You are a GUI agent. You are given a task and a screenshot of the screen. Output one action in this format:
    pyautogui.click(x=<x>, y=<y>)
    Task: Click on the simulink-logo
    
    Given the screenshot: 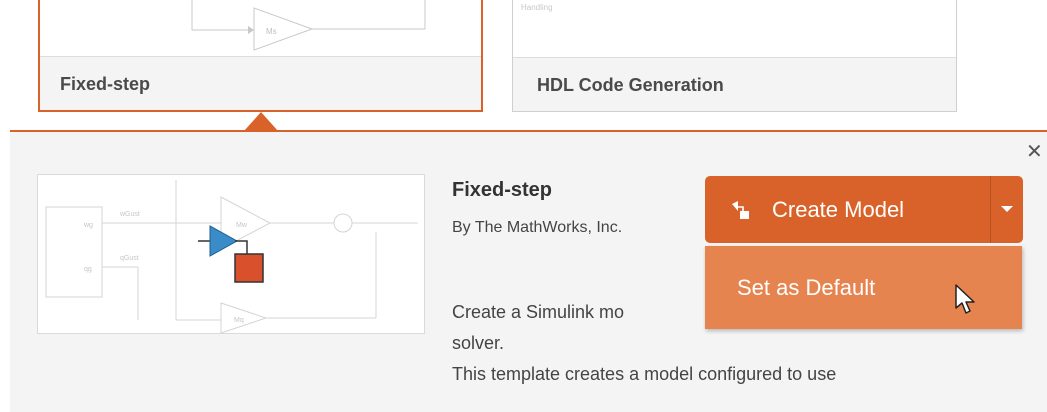 What is the action you would take?
    pyautogui.click(x=231, y=254)
    